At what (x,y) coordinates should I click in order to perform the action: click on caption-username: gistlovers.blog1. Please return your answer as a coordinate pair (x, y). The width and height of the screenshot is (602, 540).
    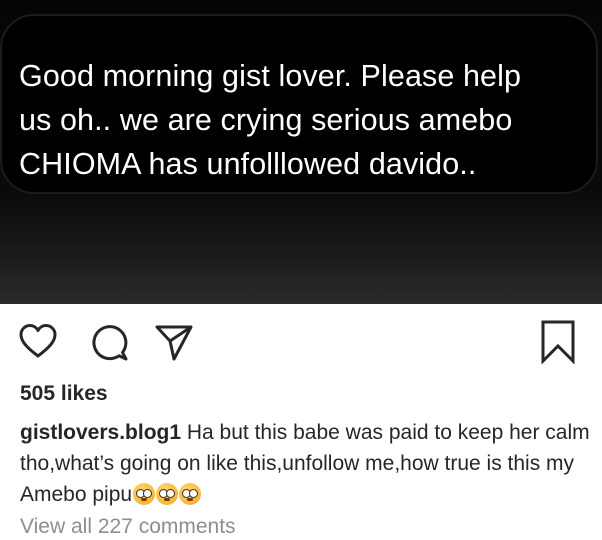
    Looking at the image, I should click on (100, 432).